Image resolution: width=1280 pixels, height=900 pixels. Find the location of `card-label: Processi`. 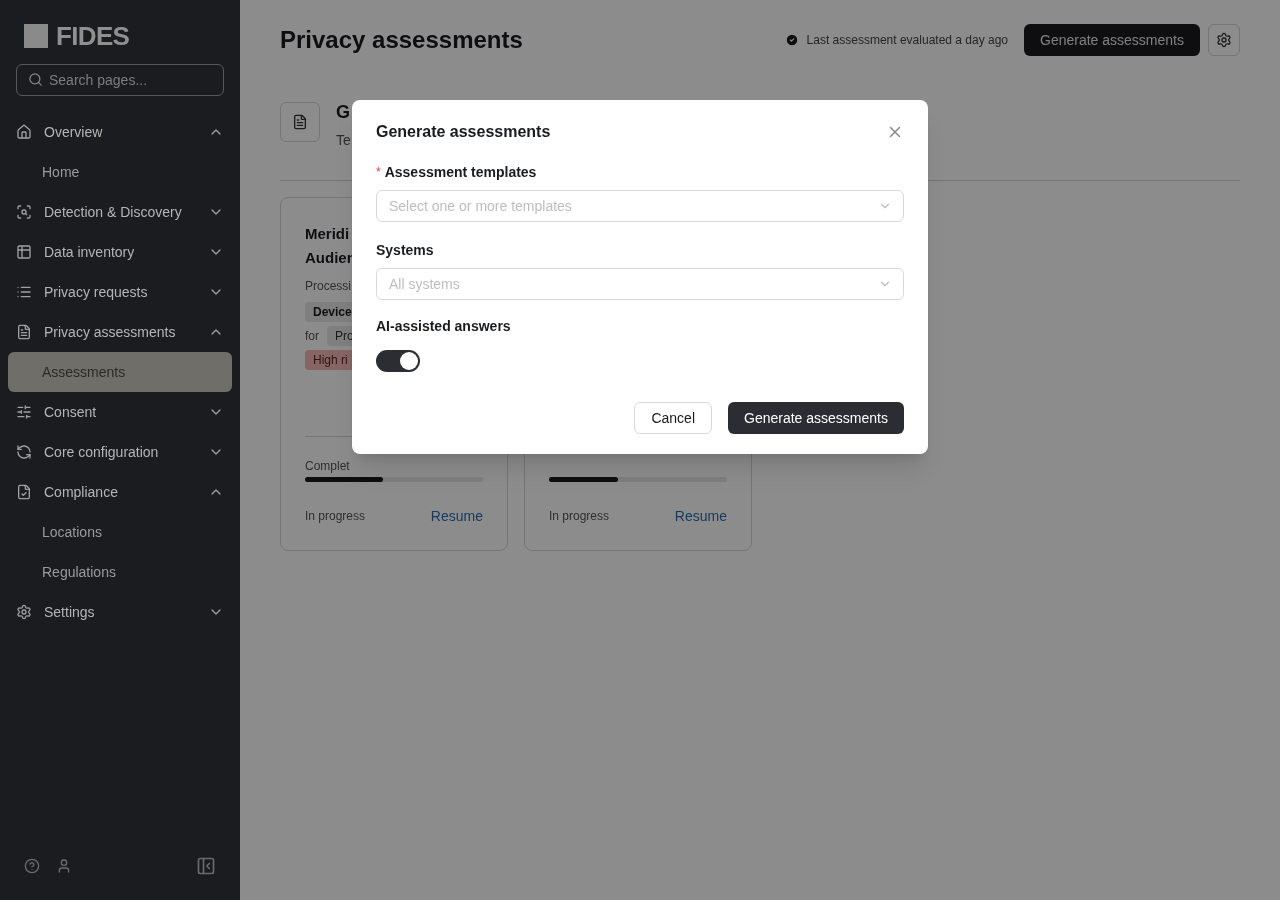

card-label: Processi is located at coordinates (328, 286).